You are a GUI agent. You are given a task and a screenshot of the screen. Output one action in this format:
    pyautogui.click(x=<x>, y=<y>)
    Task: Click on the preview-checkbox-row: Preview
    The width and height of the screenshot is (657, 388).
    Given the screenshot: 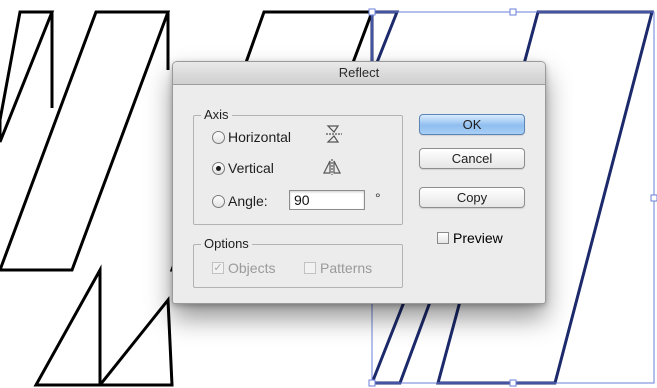 What is the action you would take?
    pyautogui.click(x=470, y=238)
    